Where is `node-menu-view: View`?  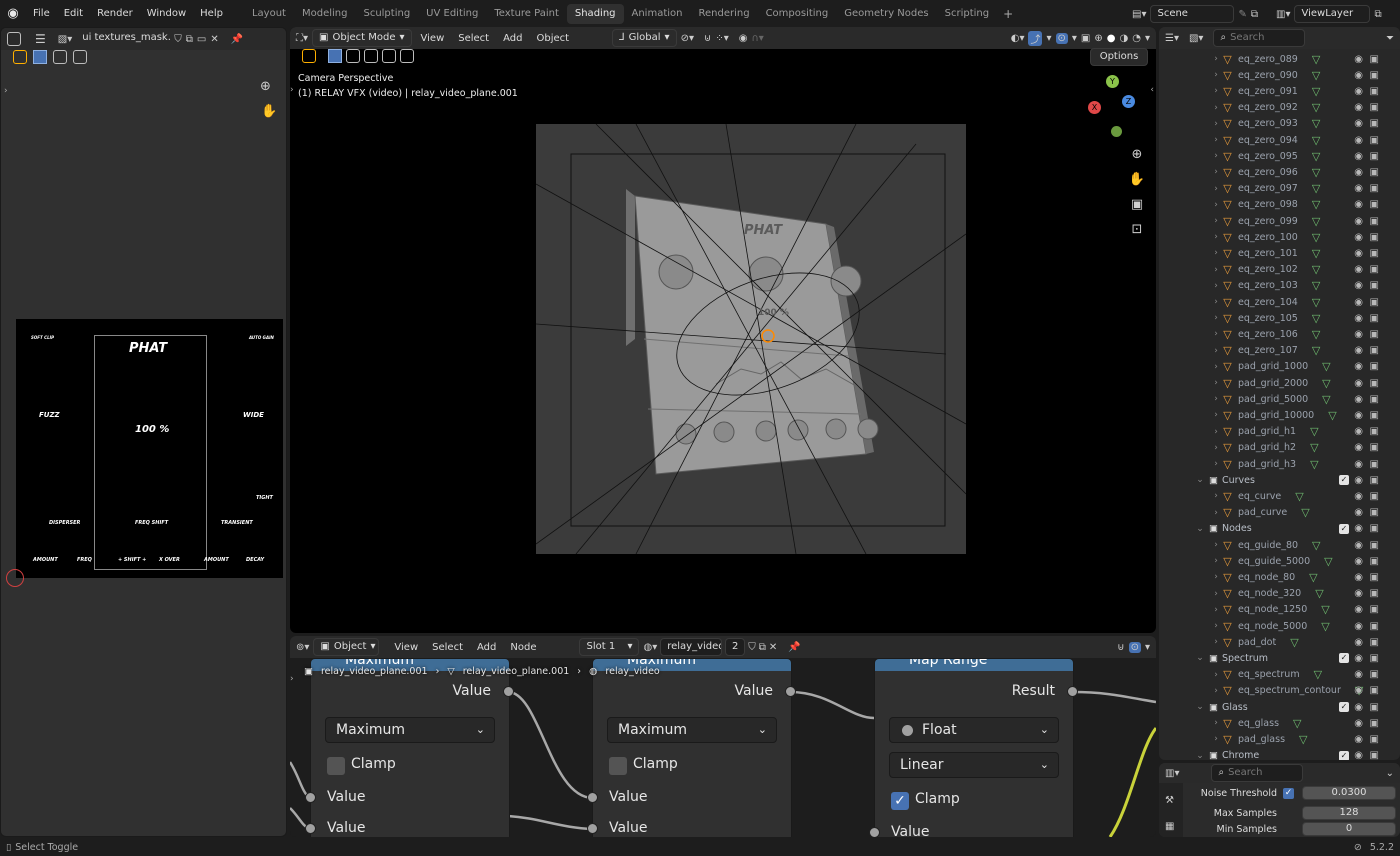 node-menu-view: View is located at coordinates (406, 647).